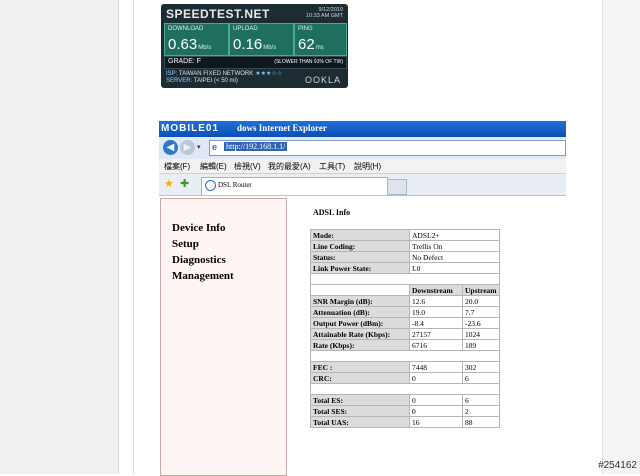  Describe the element at coordinates (184, 183) in the screenshot. I see `add-favorite-icon: ✚` at that location.